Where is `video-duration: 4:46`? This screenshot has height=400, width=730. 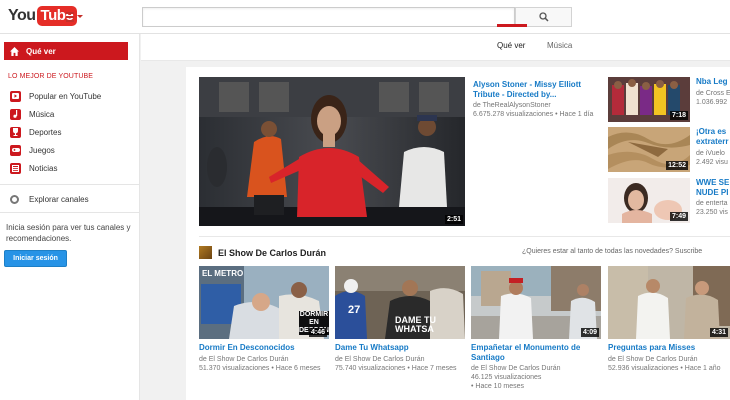
video-duration: 4:46 is located at coordinates (317, 332).